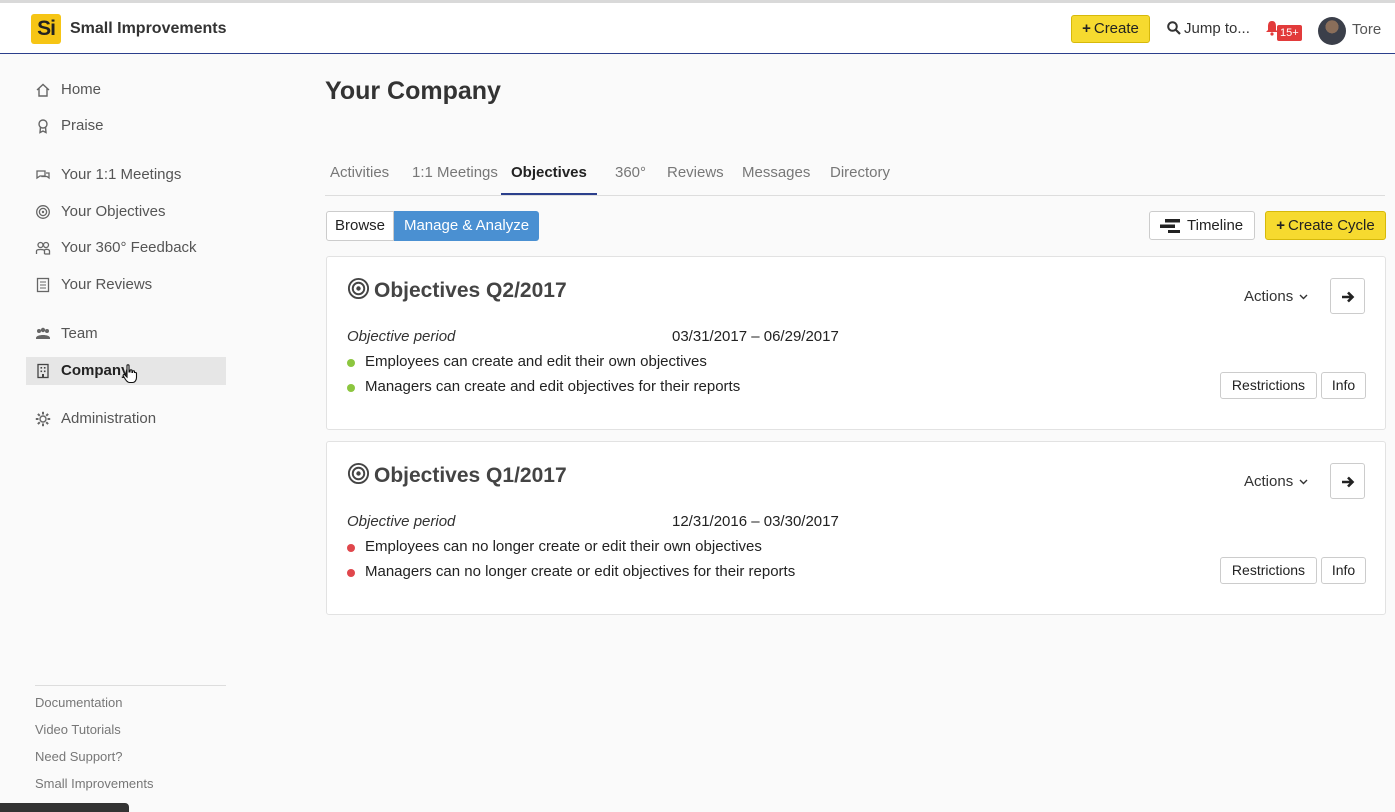 This screenshot has width=1395, height=812. Describe the element at coordinates (470, 290) in the screenshot. I see `cycle-title-text: Objectives Q2/2017` at that location.